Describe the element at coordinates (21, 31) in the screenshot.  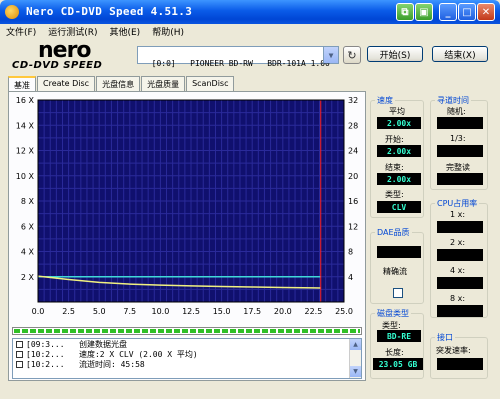
I see `menu-file: 文件(F)` at that location.